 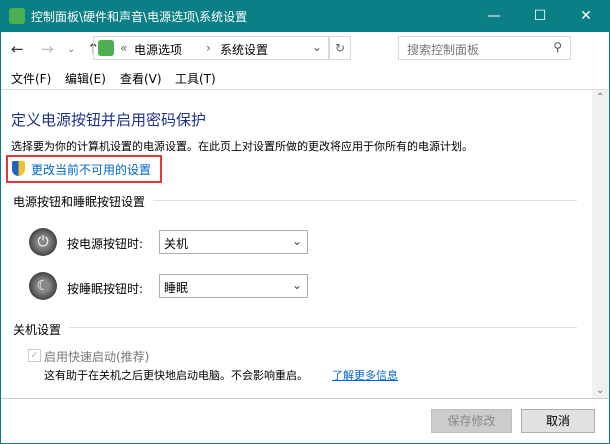 I want to click on learn-more-link: 了解更多信息, so click(x=365, y=375).